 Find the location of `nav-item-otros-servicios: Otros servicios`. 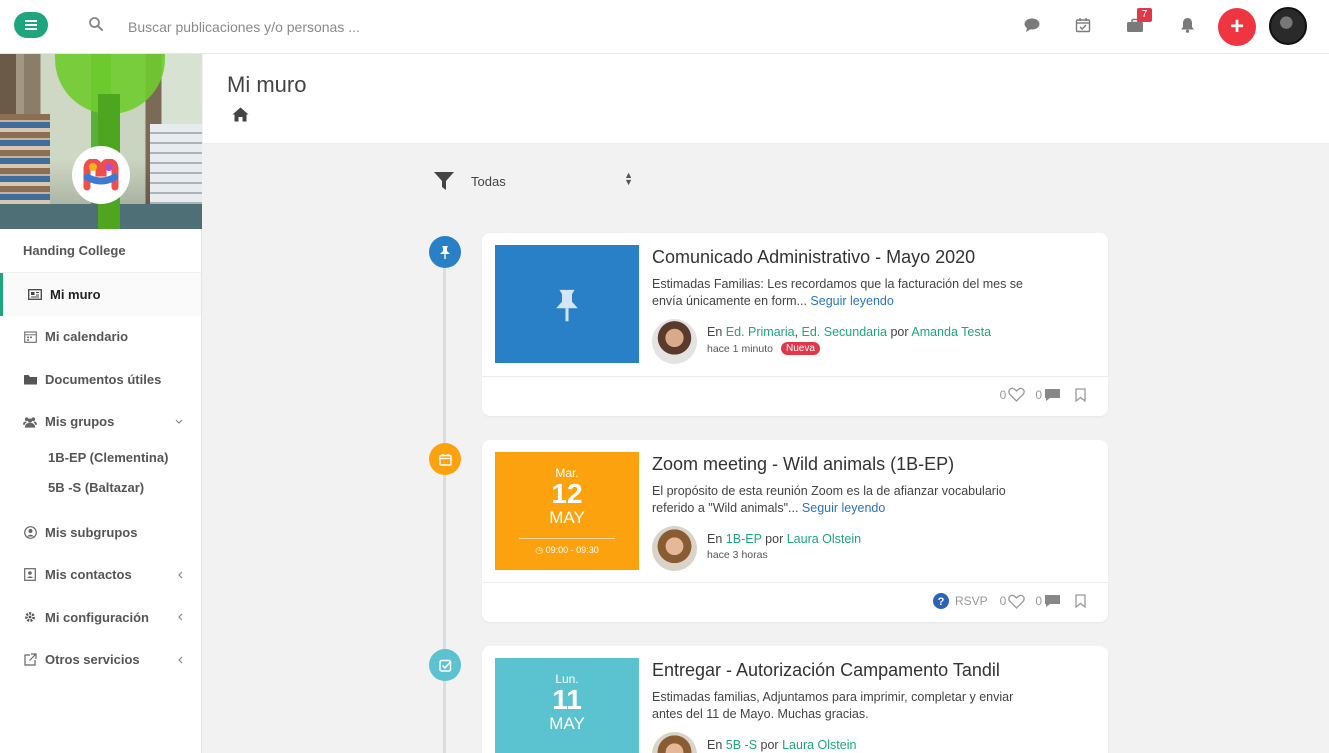

nav-item-otros-servicios: Otros servicios is located at coordinates (100, 660).